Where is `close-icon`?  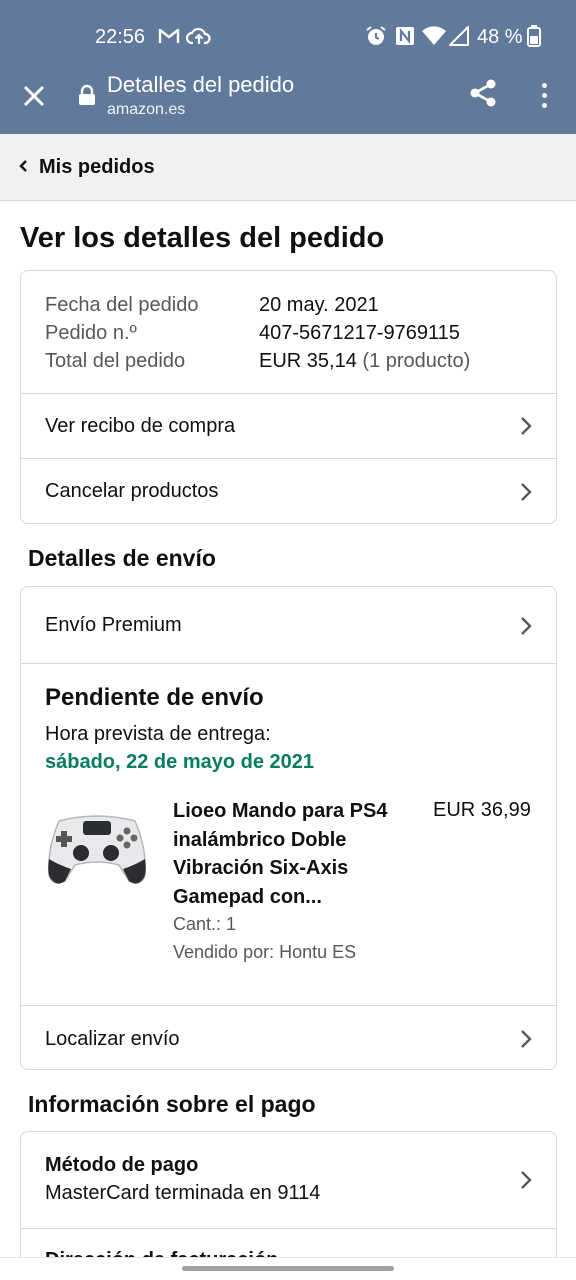 close-icon is located at coordinates (34, 96).